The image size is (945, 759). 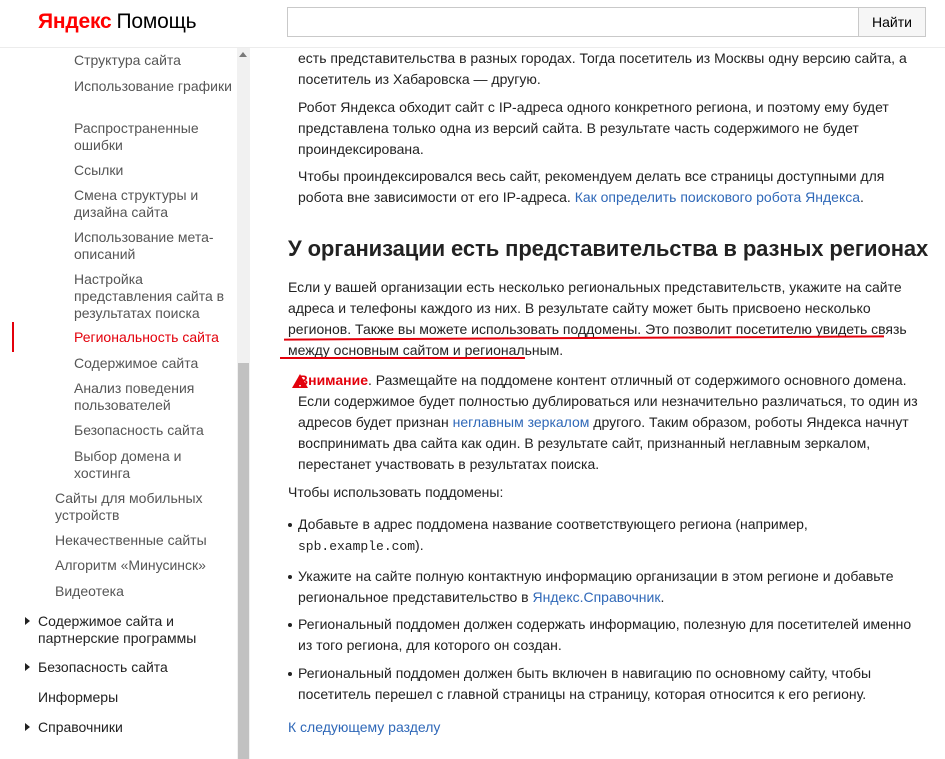 What do you see at coordinates (892, 22) in the screenshot?
I see `search-button: Найти` at bounding box center [892, 22].